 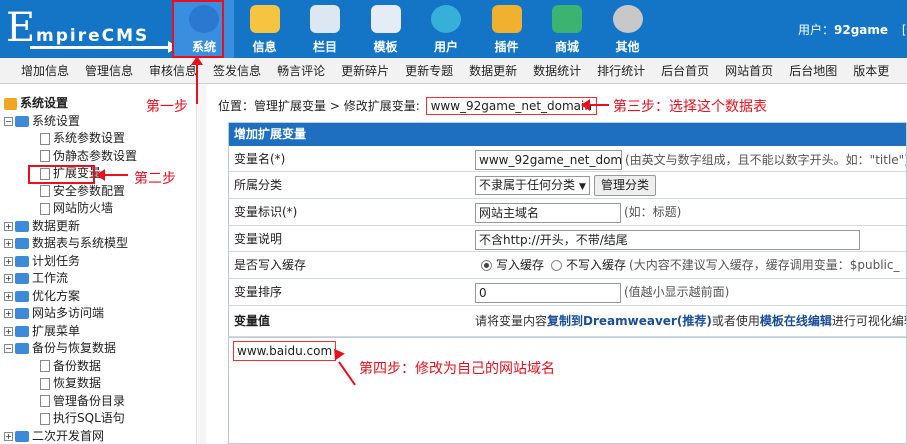 I want to click on menu-item: 数据更新, so click(x=493, y=70).